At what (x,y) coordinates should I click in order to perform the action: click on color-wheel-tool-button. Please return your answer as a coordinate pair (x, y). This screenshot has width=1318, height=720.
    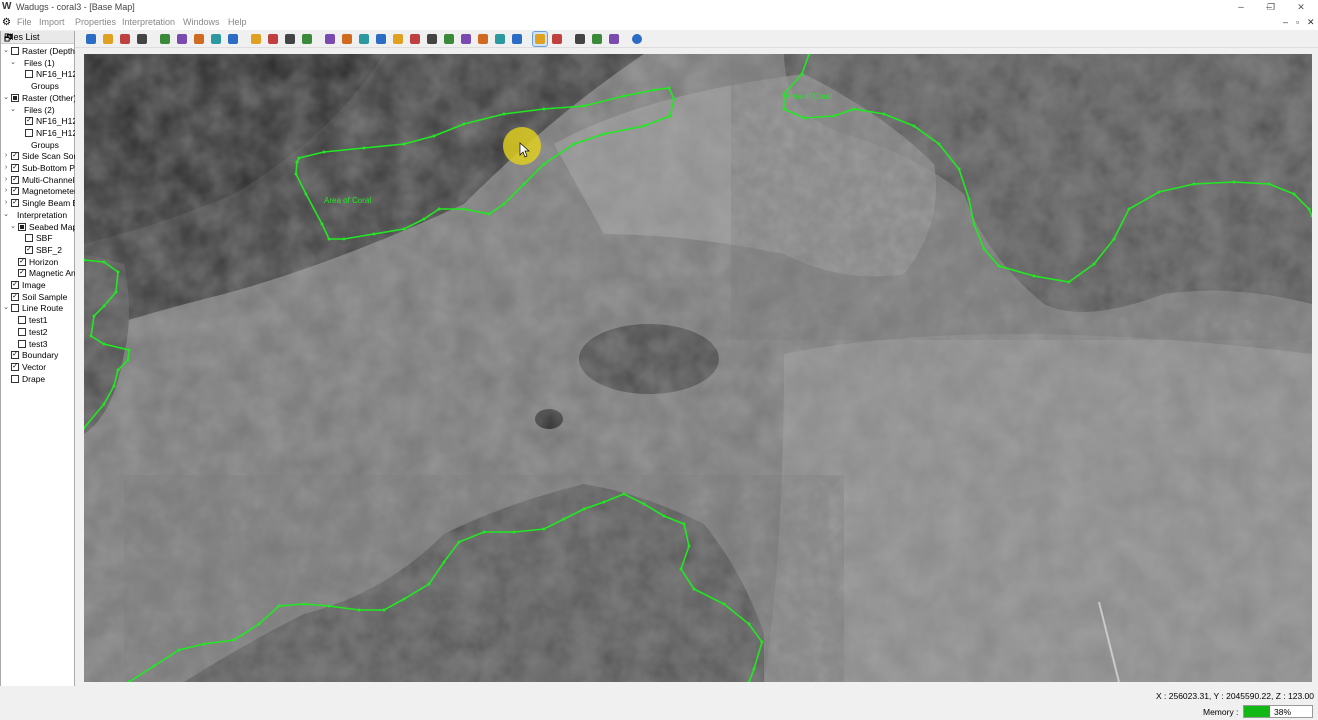
    Looking at the image, I should click on (108, 39).